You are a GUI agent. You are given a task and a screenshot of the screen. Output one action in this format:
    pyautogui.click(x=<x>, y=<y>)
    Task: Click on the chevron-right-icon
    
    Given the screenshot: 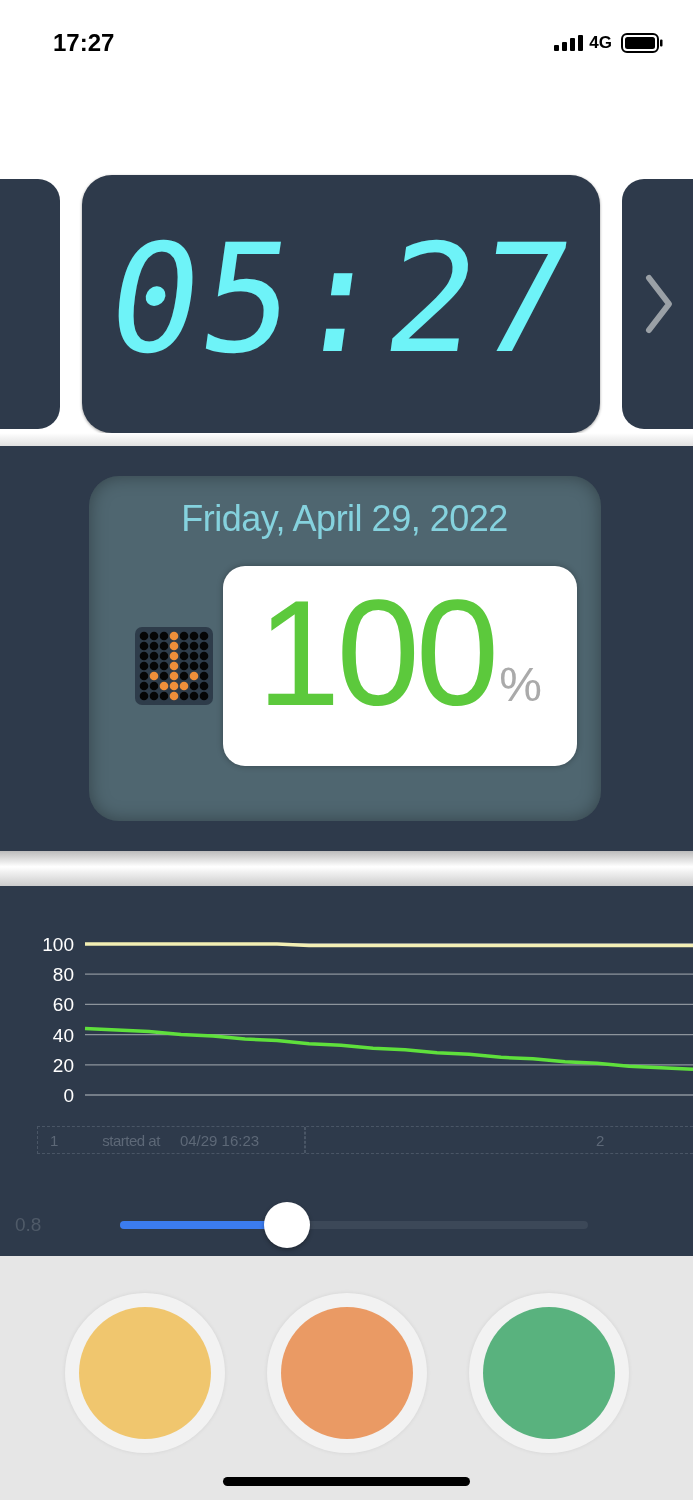 What is the action you would take?
    pyautogui.click(x=659, y=304)
    